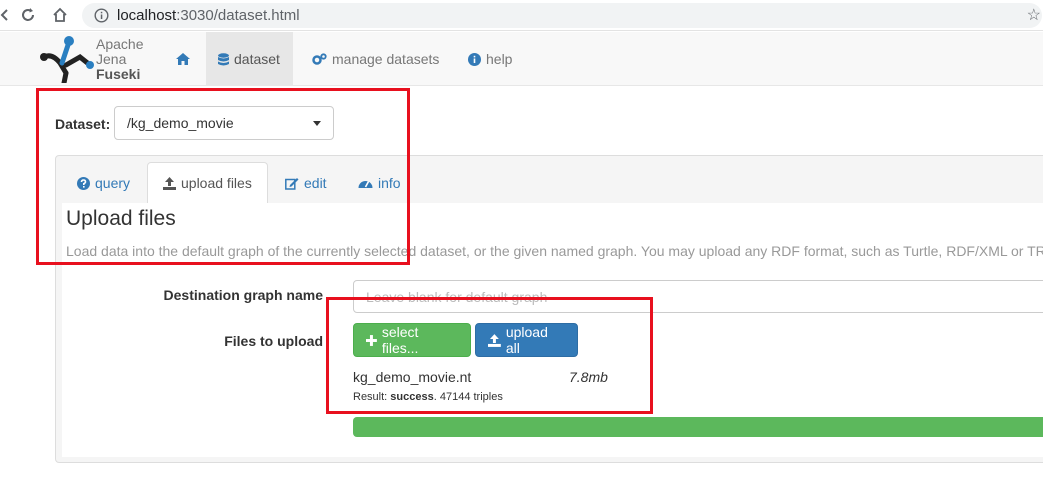  What do you see at coordinates (1034, 15) in the screenshot?
I see `bookmark-star-icon: ☆` at bounding box center [1034, 15].